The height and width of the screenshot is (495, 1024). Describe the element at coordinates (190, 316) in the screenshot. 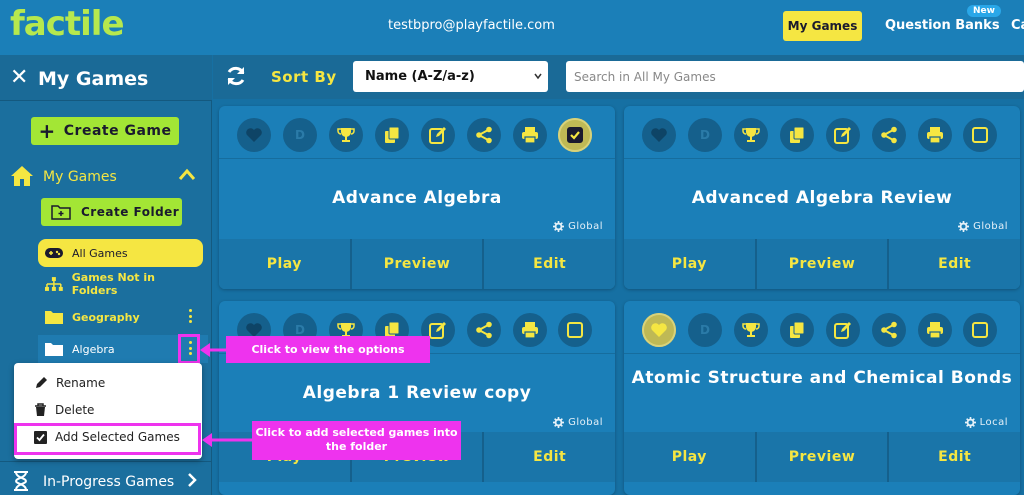

I see `geography-options-icon` at that location.